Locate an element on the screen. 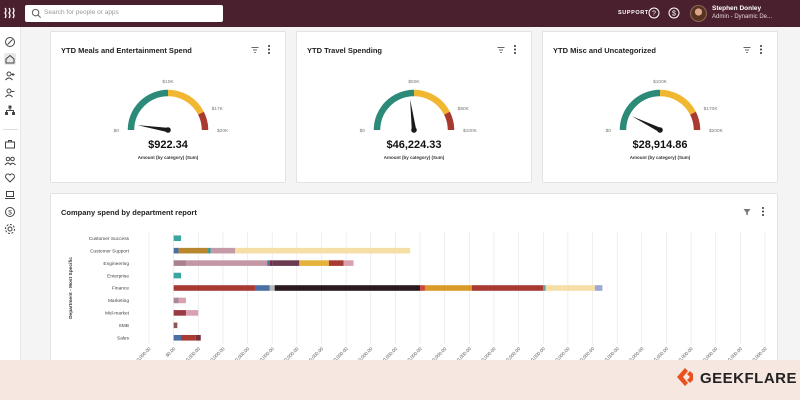 Image resolution: width=800 pixels, height=400 pixels. gauge-tick-mid: $170K is located at coordinates (711, 109).